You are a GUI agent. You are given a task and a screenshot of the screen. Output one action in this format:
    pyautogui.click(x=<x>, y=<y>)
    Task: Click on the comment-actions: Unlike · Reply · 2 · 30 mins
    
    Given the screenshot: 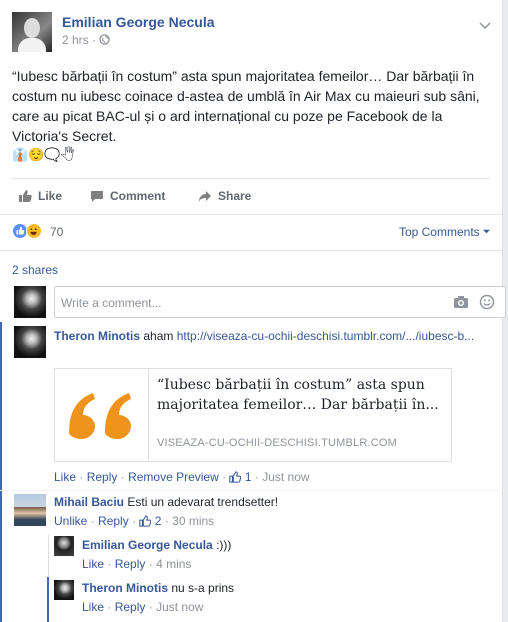 What is the action you would take?
    pyautogui.click(x=134, y=521)
    